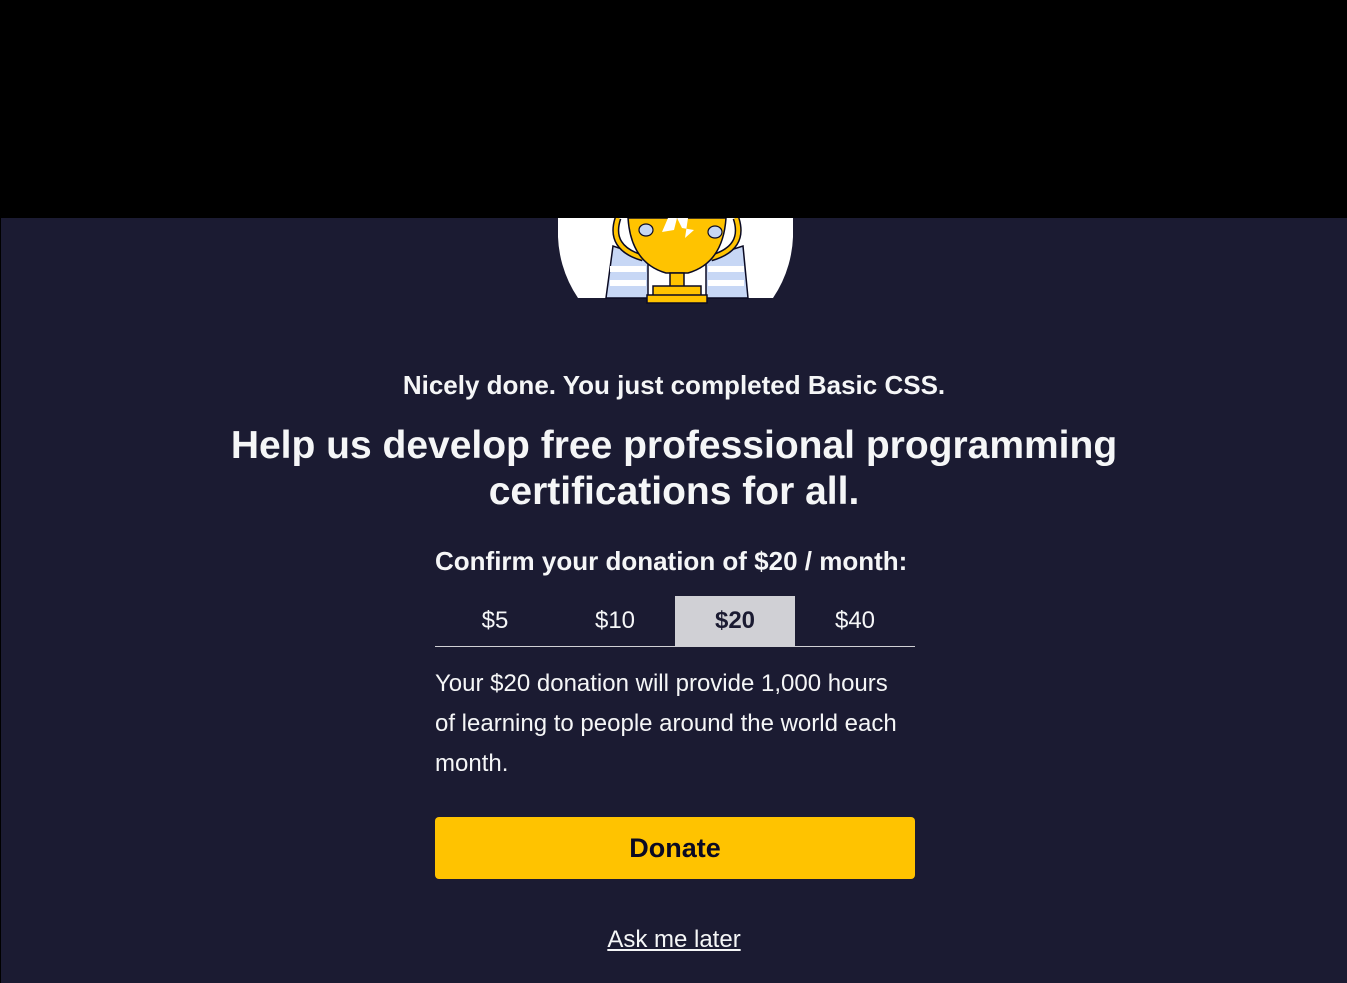 The width and height of the screenshot is (1347, 983). I want to click on tab-10-dollars: $10, so click(615, 621).